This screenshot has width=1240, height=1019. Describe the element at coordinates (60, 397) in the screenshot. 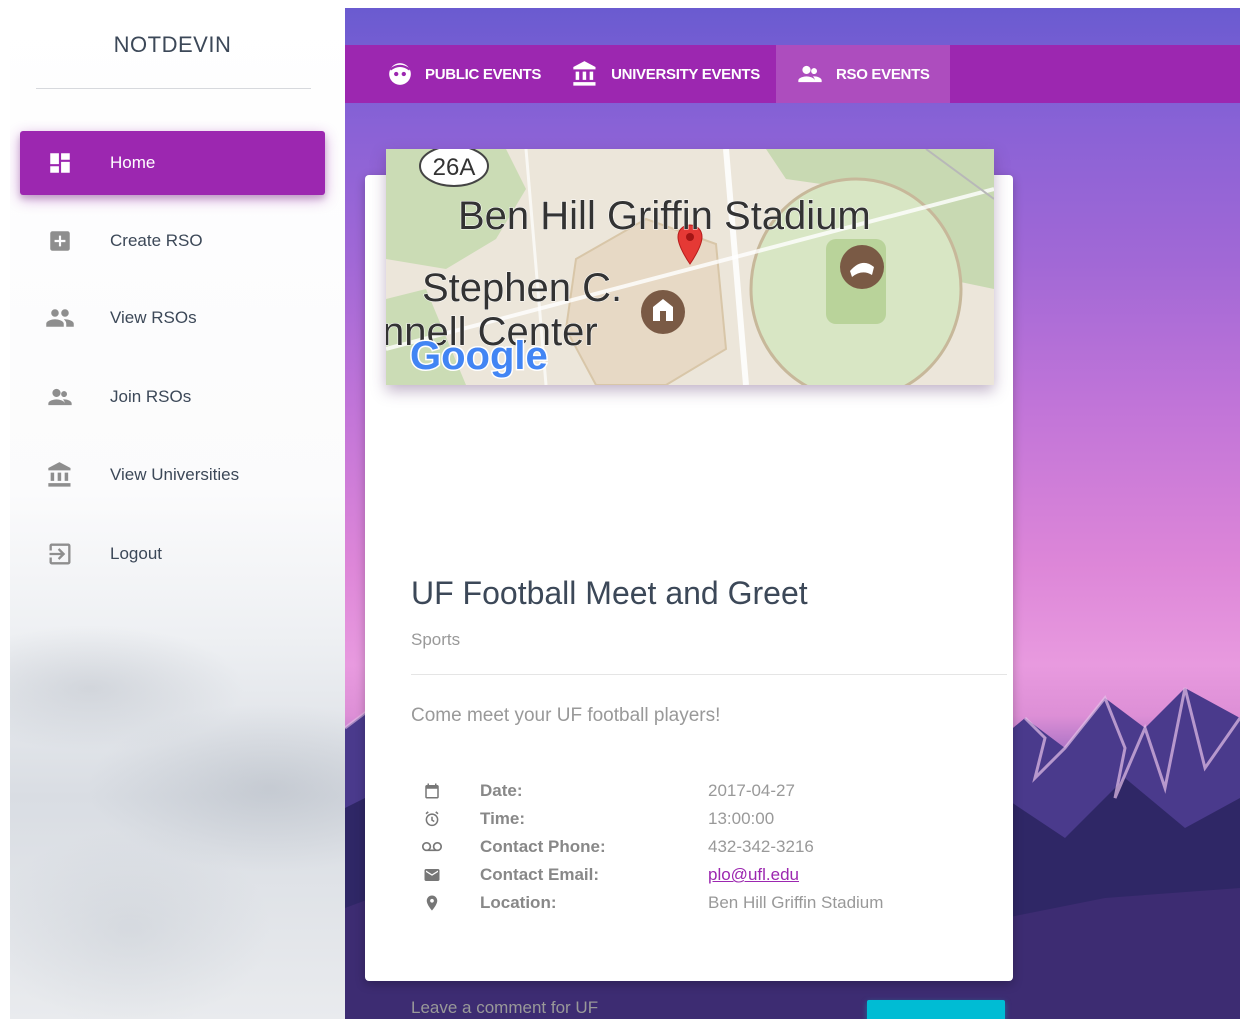

I see `group-add-icon` at that location.